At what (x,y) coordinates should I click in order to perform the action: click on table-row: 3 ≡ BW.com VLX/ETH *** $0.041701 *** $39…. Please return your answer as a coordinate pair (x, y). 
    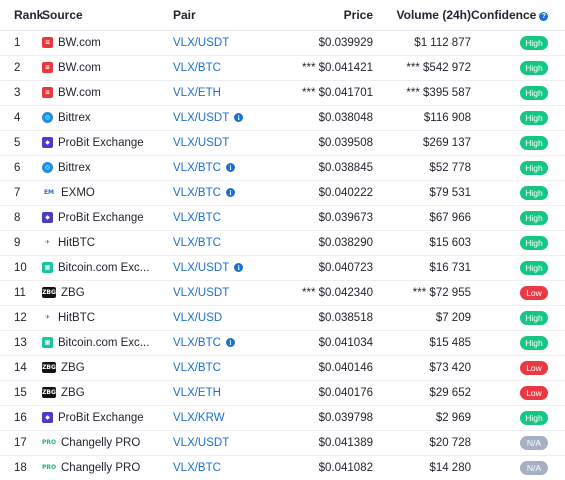
    Looking at the image, I should click on (282, 93).